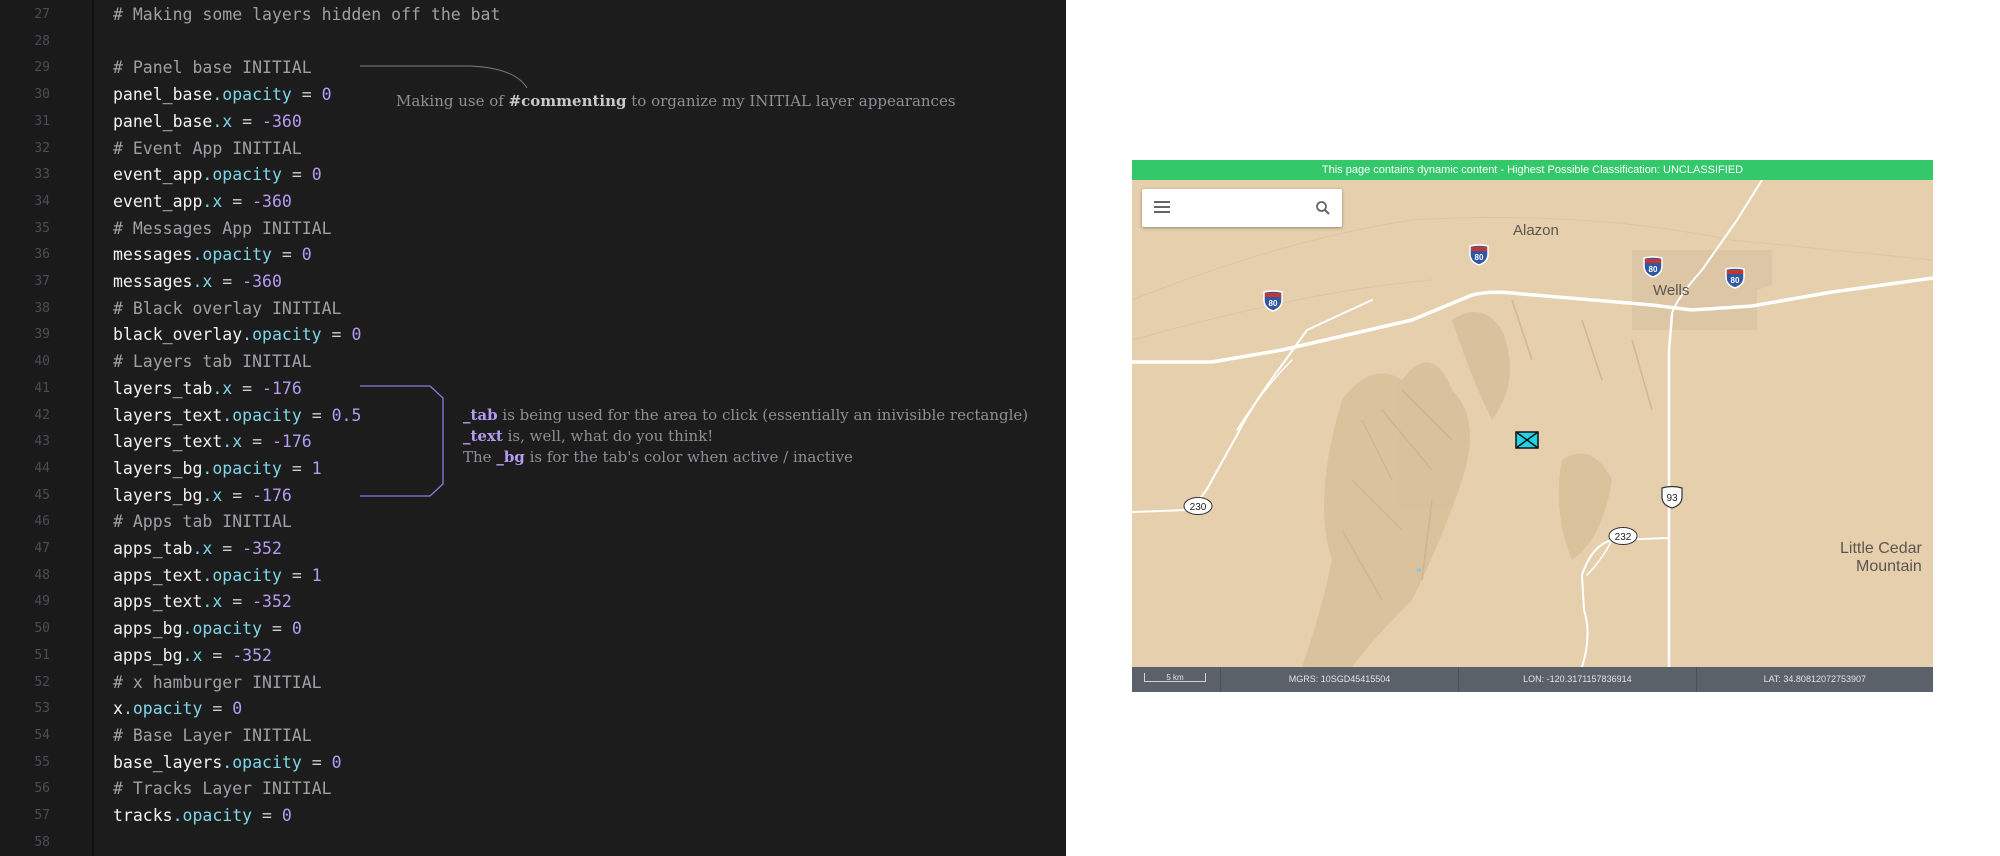 Image resolution: width=2000 pixels, height=856 pixels. What do you see at coordinates (148, 655) in the screenshot?
I see `code-token-var: apps_bg` at bounding box center [148, 655].